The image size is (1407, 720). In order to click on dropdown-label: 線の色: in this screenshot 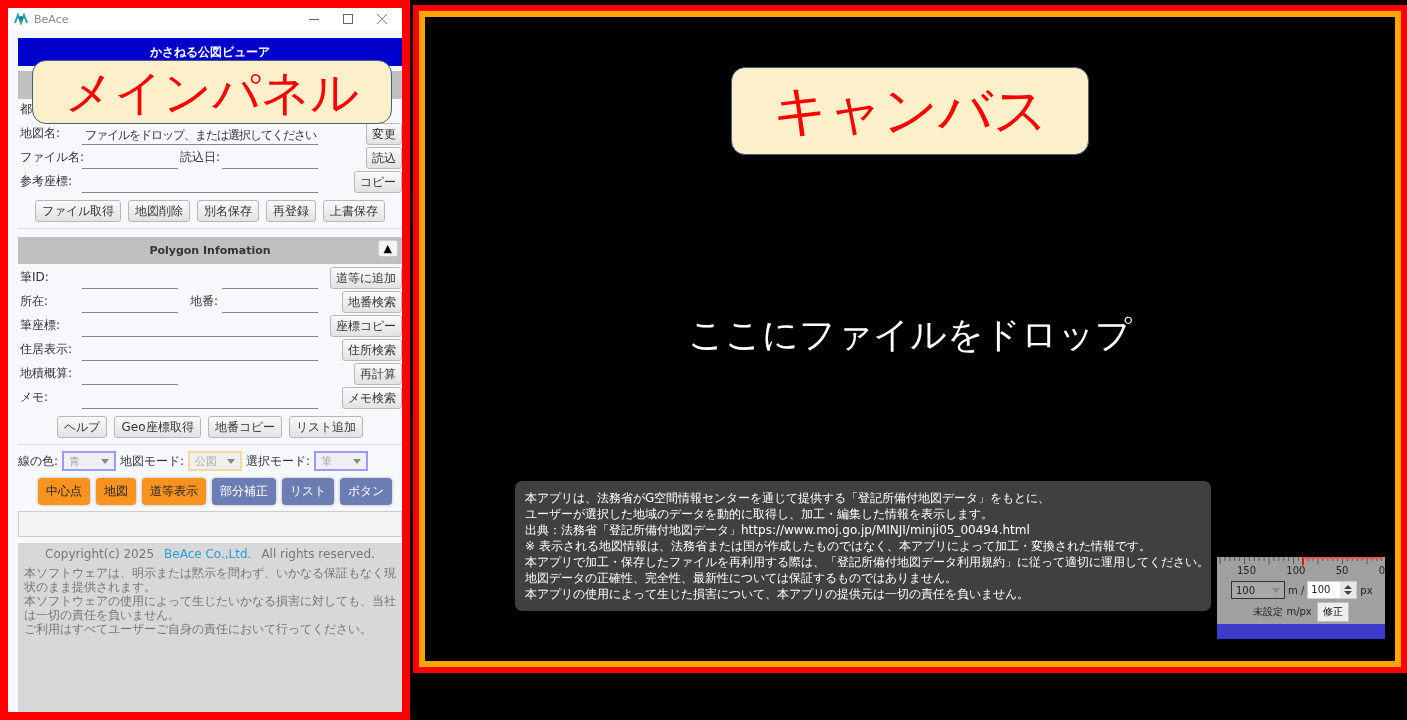, I will do `click(38, 461)`.